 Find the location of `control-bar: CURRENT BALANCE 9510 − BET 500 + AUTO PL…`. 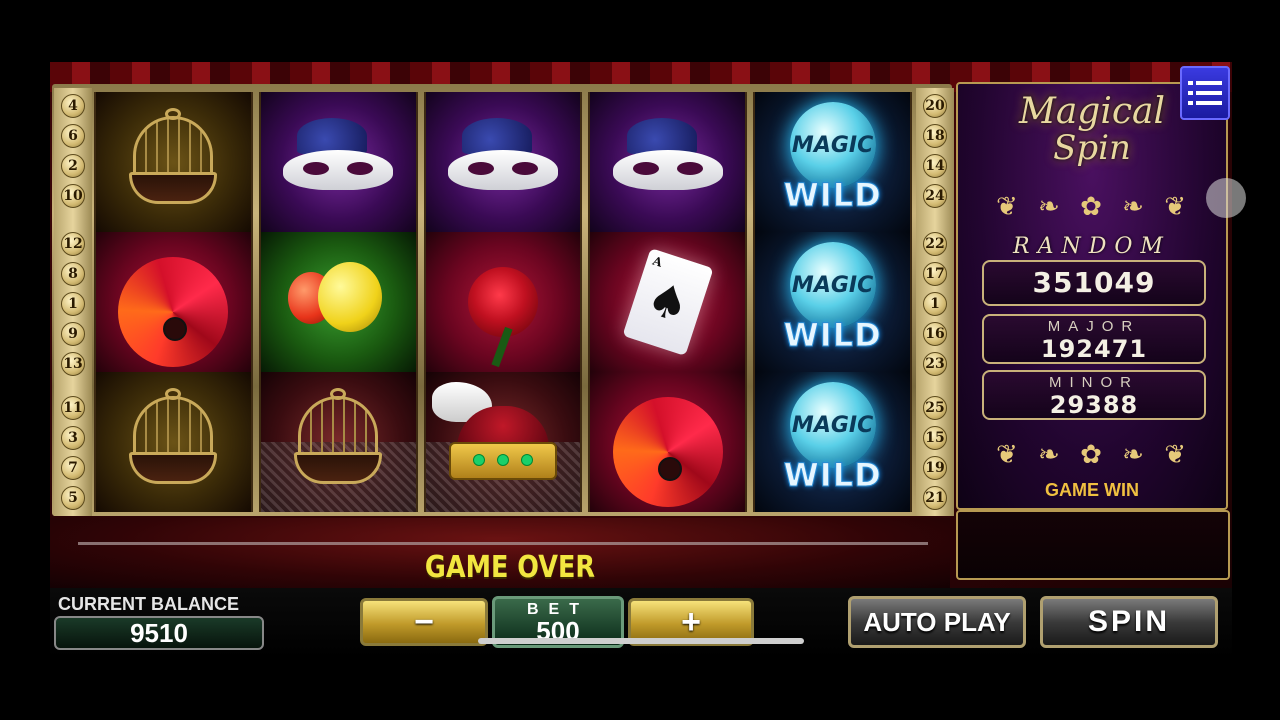

control-bar: CURRENT BALANCE 9510 − BET 500 + AUTO PL… is located at coordinates (641, 623).